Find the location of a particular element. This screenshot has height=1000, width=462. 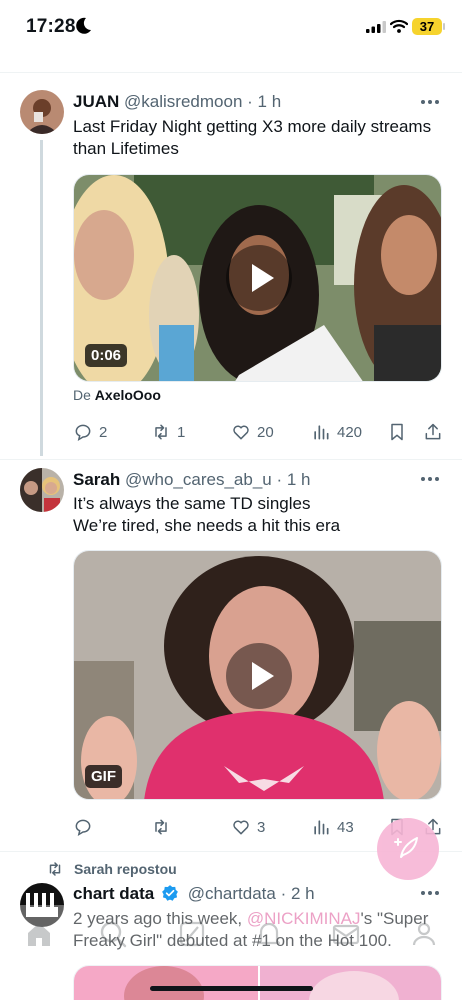

compose-icon is located at coordinates (406, 847).